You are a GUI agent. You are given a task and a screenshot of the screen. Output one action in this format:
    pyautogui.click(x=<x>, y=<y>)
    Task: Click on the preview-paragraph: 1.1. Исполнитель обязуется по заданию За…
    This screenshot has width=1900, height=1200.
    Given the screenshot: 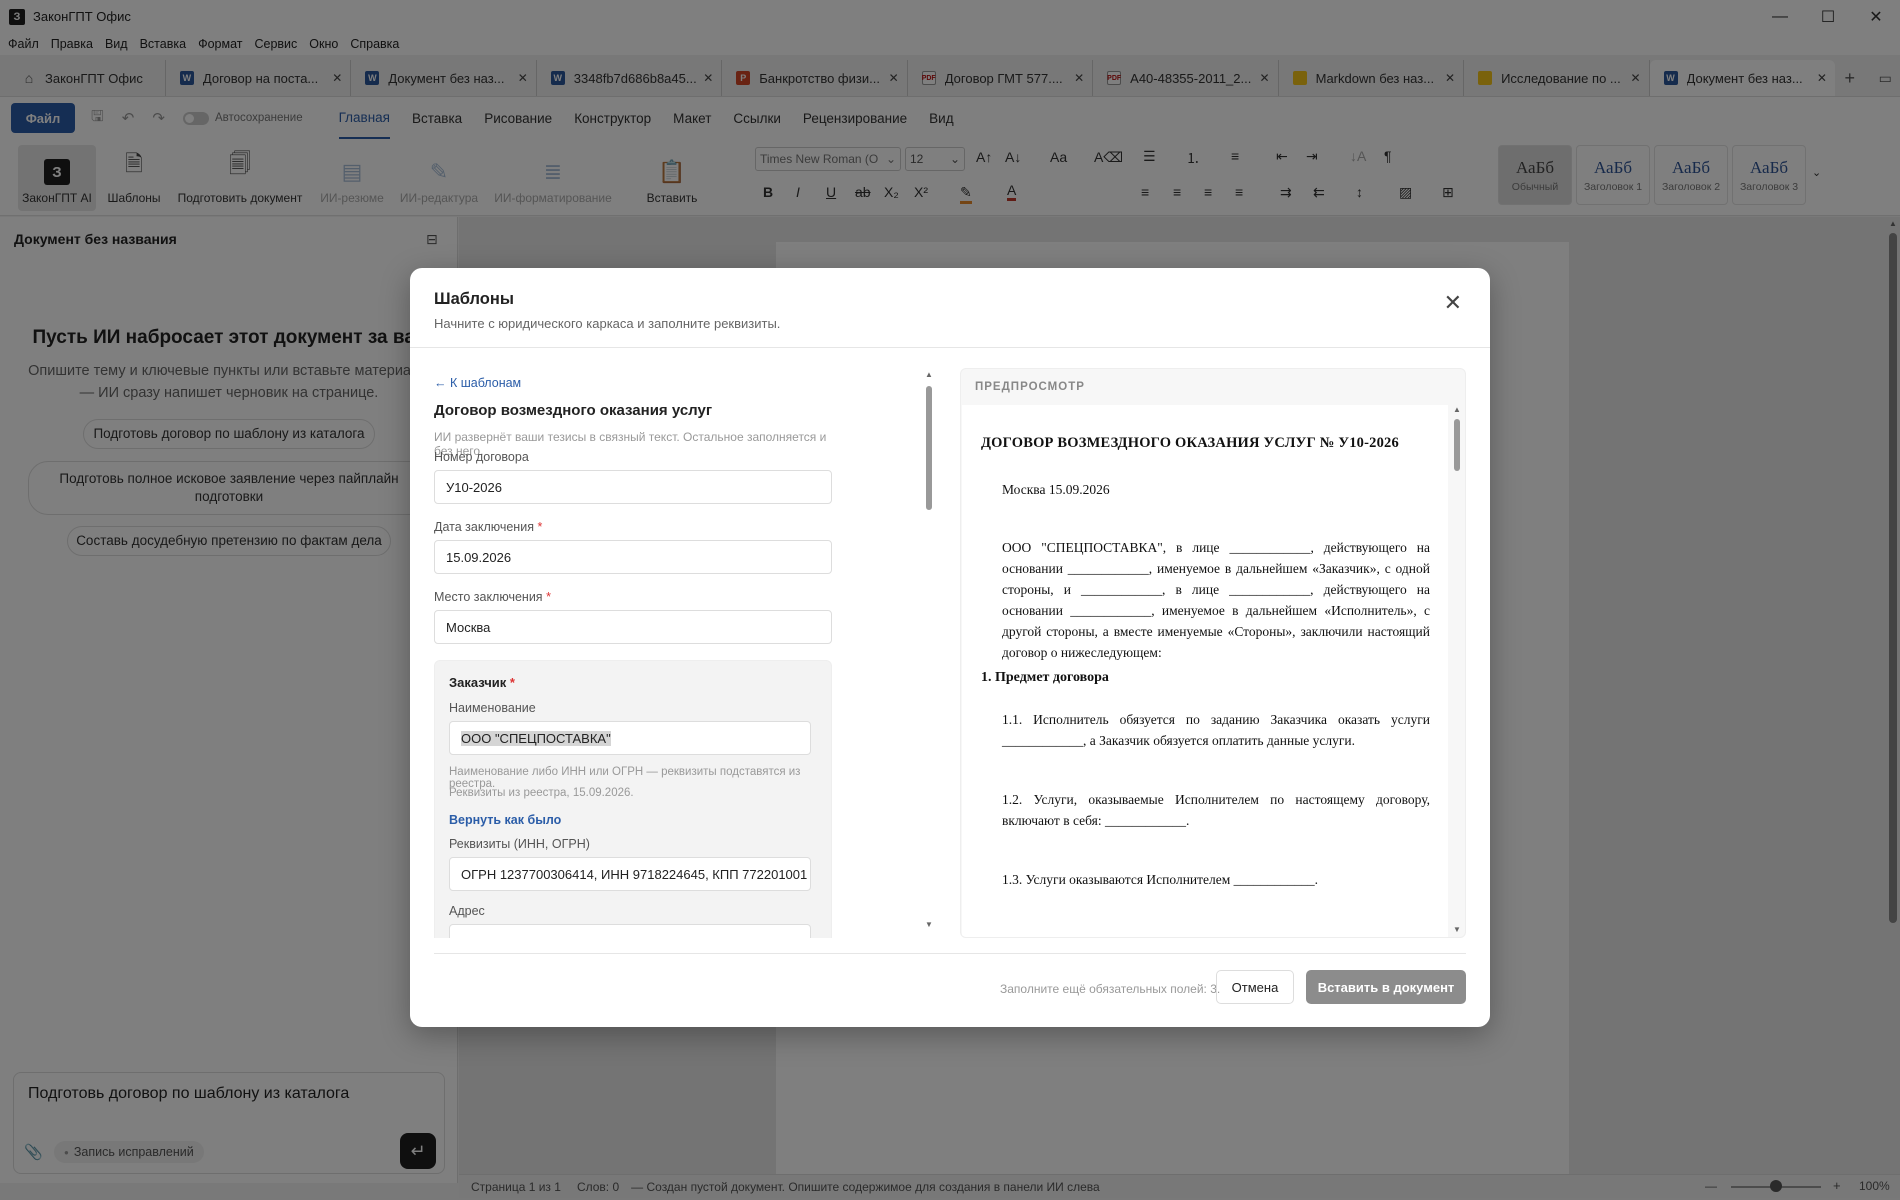 What is the action you would take?
    pyautogui.click(x=1216, y=730)
    